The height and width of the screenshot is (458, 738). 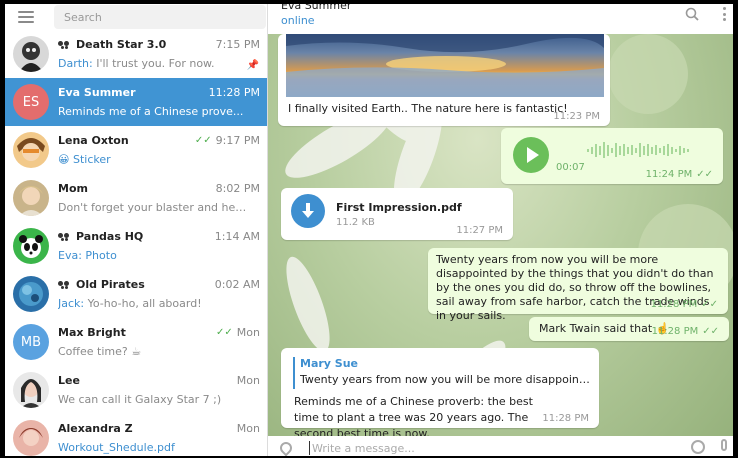 I want to click on chat-name: Mom, so click(x=73, y=188).